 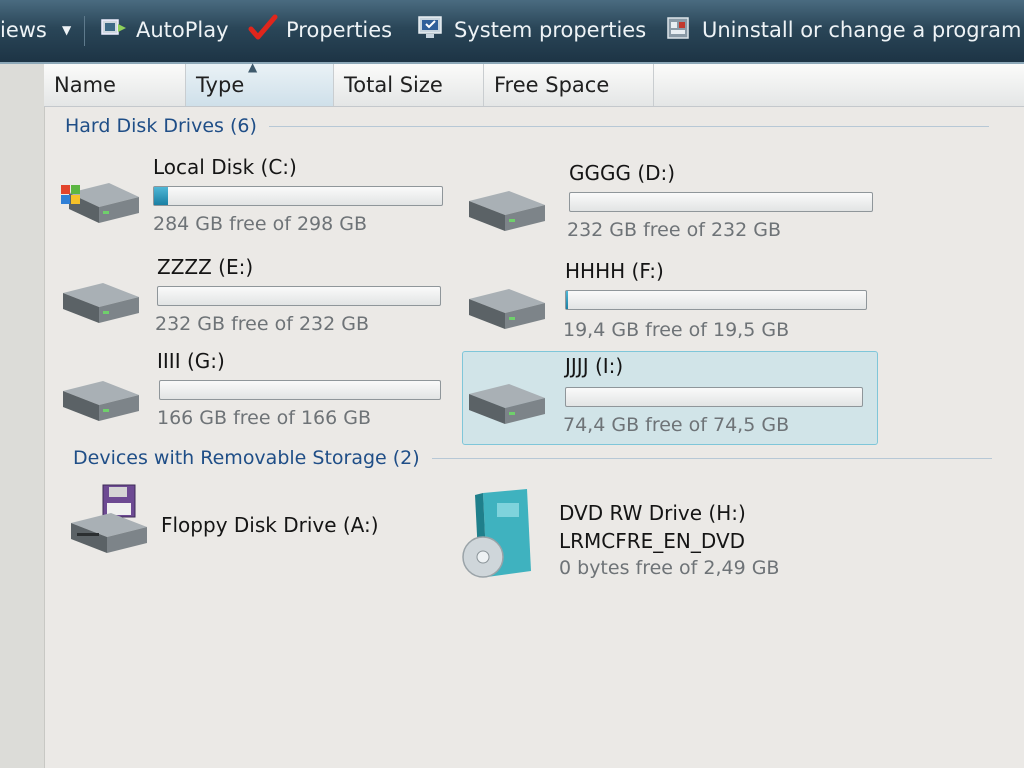 What do you see at coordinates (205, 267) in the screenshot?
I see `drive-name: ZZZZ (E:)` at bounding box center [205, 267].